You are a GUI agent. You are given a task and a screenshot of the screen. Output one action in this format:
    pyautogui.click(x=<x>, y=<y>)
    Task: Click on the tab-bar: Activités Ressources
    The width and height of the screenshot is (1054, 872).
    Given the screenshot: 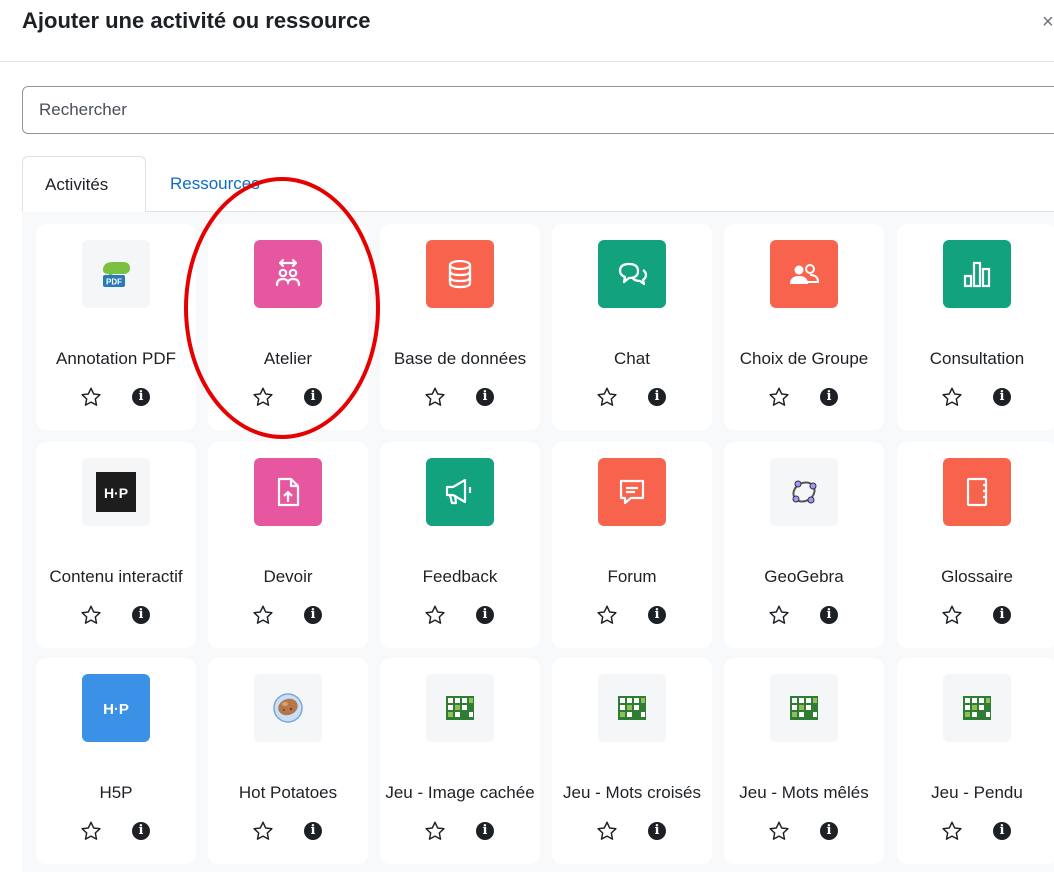 What is the action you would take?
    pyautogui.click(x=538, y=184)
    